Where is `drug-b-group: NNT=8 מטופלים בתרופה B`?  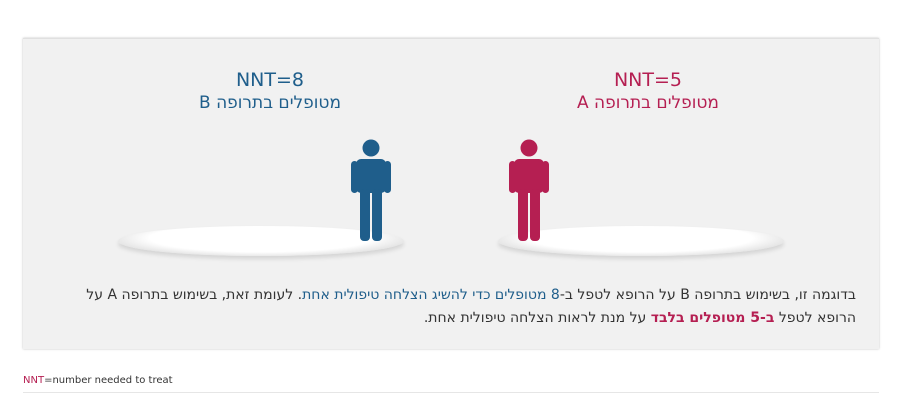 drug-b-group: NNT=8 מטופלים בתרופה B is located at coordinates (270, 91).